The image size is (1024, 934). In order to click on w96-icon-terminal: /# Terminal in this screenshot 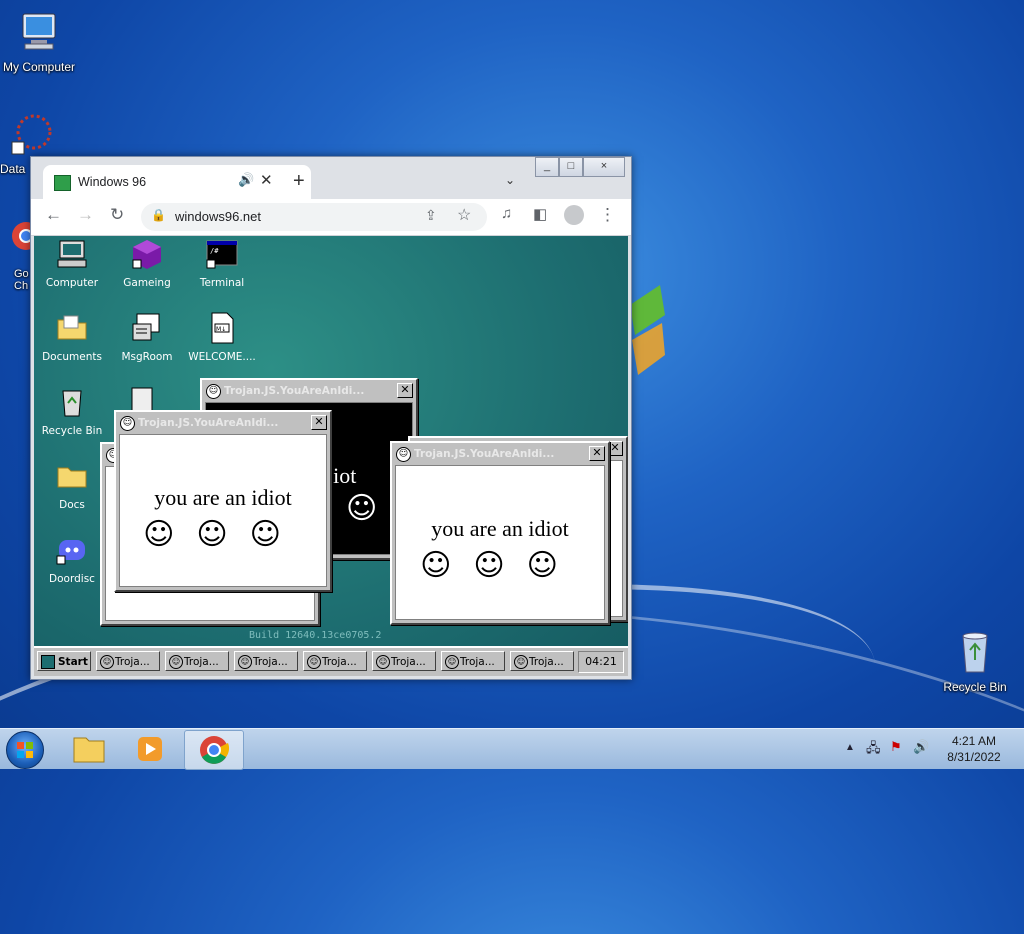, I will do `click(222, 263)`.